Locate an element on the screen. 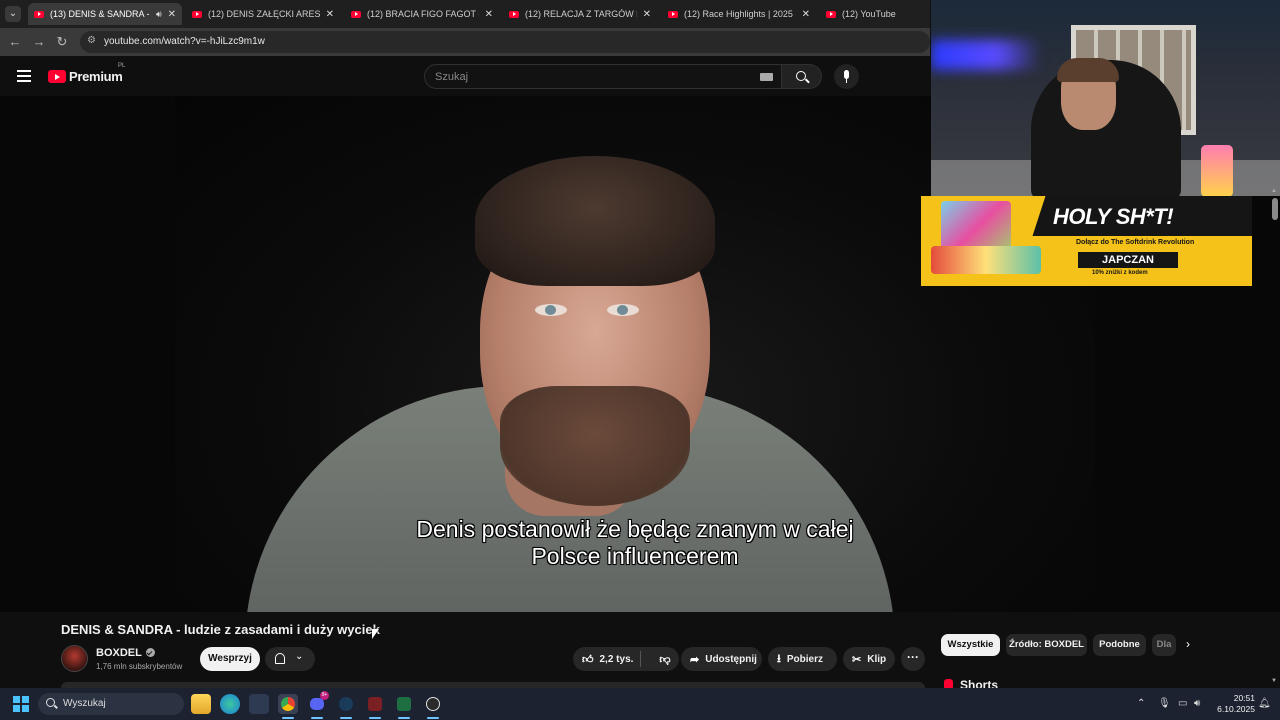 This screenshot has height=720, width=1280. address-bar: ← → ↻ ⚙ youtube.com/watch?v=-hJiLzc9m1w is located at coordinates (465, 42).